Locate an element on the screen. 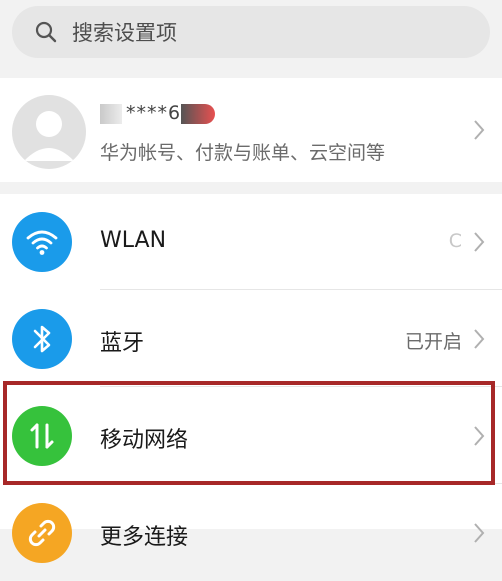 The height and width of the screenshot is (581, 502). account-subtitle: 华为帐号、付款与账单、云空间等 is located at coordinates (243, 153).